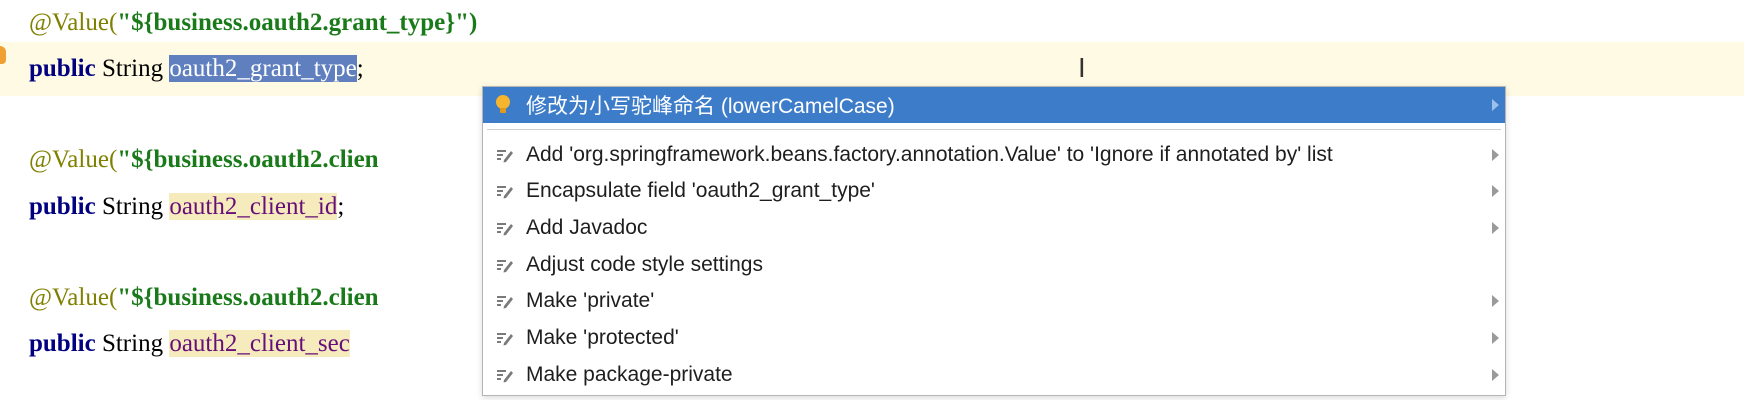 This screenshot has height=400, width=1744. I want to click on intention-item-label: Adjust code style settings, so click(644, 264).